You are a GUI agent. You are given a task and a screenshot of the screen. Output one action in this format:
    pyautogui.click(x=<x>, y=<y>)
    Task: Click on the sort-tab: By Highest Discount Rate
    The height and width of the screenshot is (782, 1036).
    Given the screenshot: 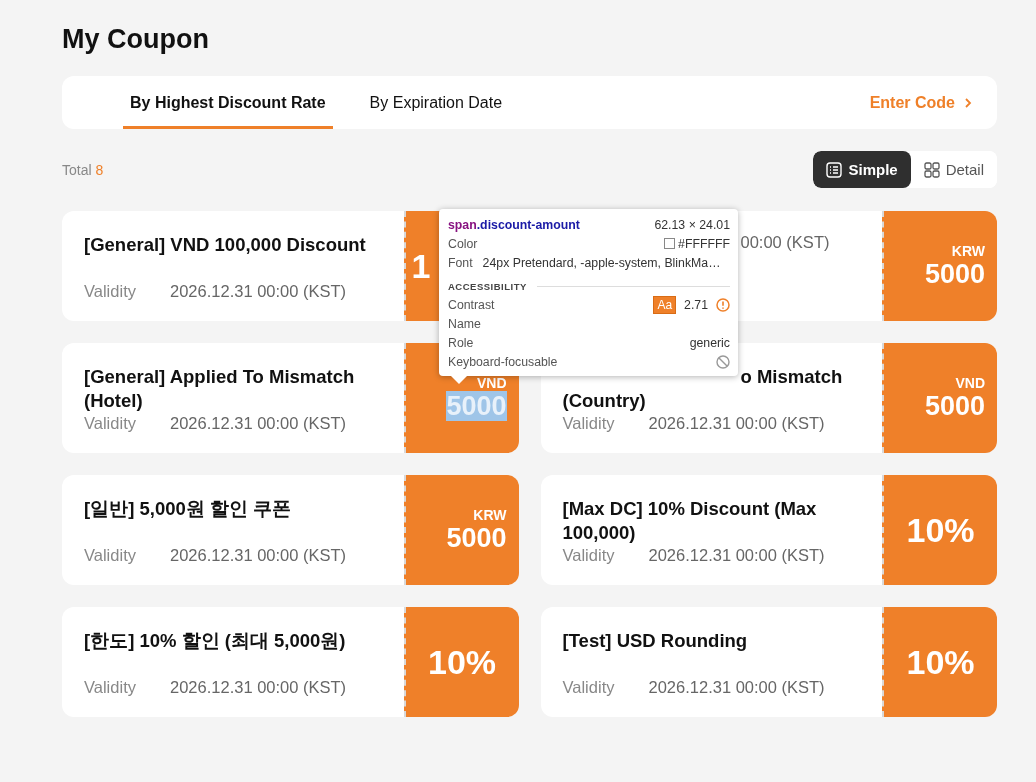 What is the action you would take?
    pyautogui.click(x=228, y=102)
    